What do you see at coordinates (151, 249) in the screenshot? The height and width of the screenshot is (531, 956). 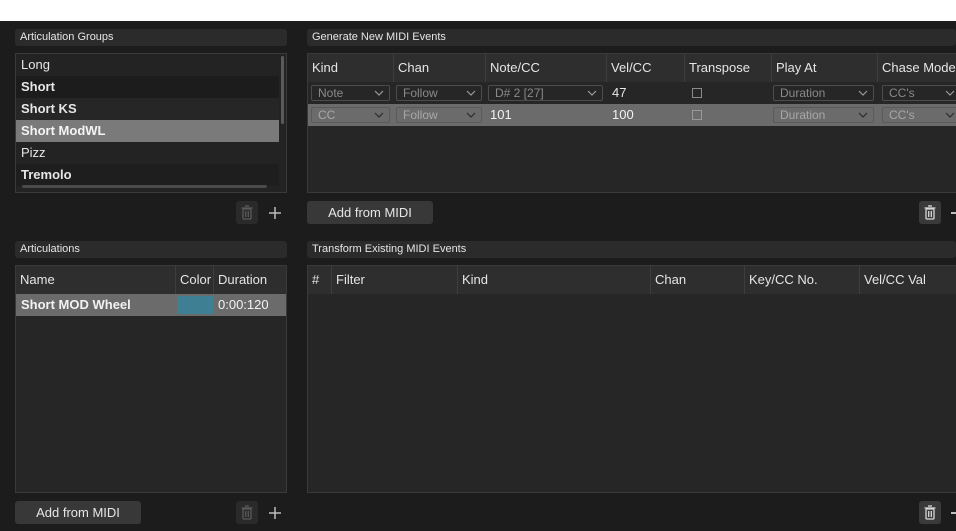 I see `articulations-header: Articulations` at bounding box center [151, 249].